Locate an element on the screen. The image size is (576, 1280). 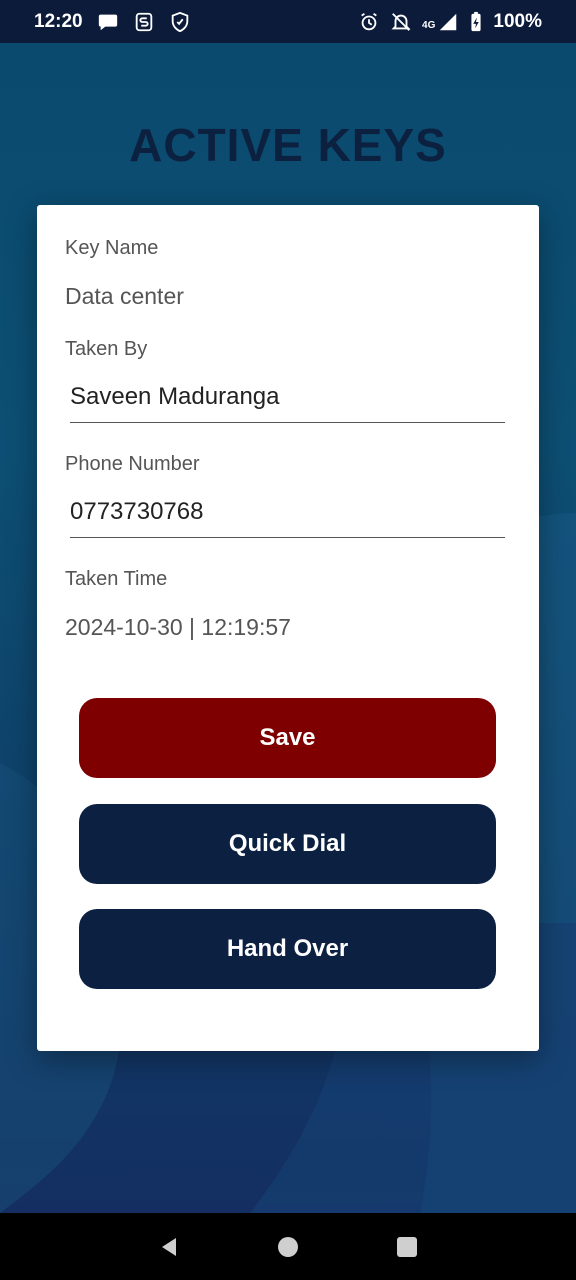
status-time: 12:20 is located at coordinates (58, 21).